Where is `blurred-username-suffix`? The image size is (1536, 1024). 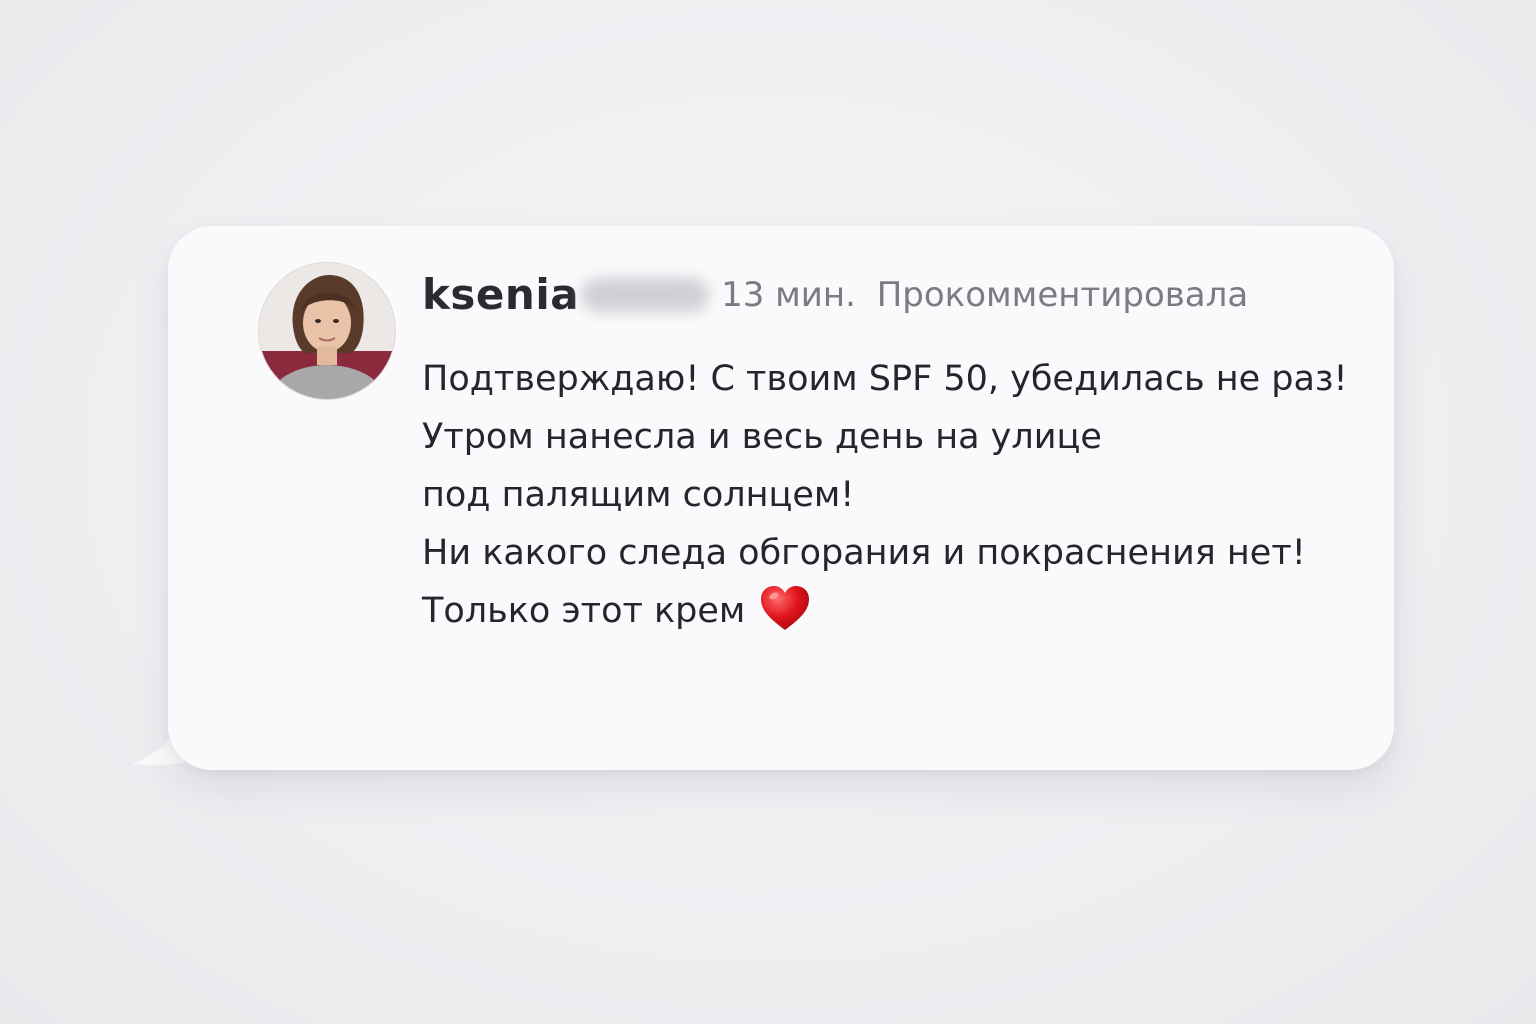
blurred-username-suffix is located at coordinates (645, 294).